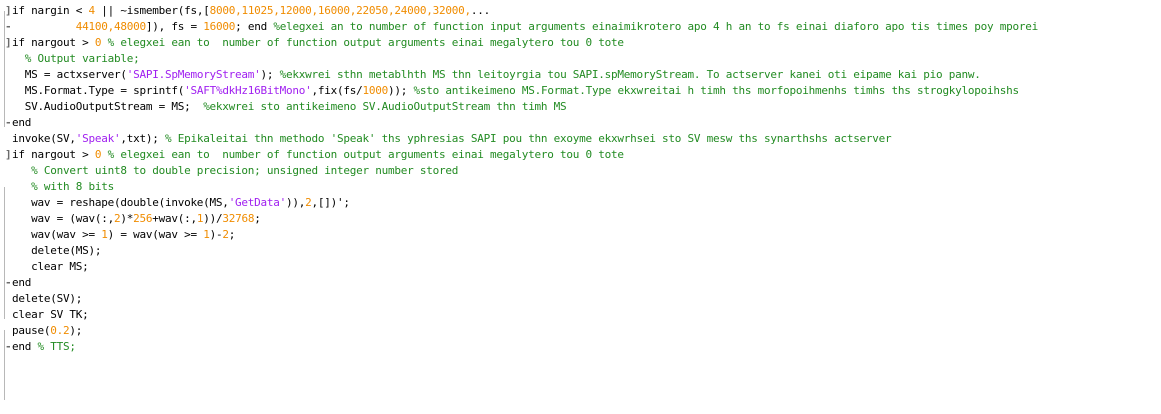 The width and height of the screenshot is (1161, 414). What do you see at coordinates (331, 202) in the screenshot?
I see `code-token: ,[])';` at bounding box center [331, 202].